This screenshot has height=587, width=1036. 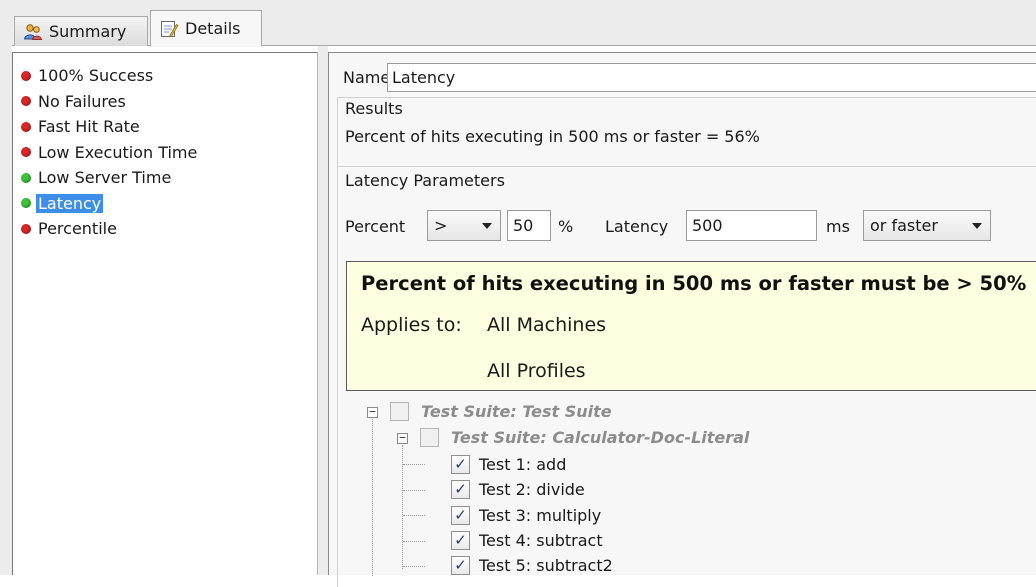 I want to click on tree-test-item: Test 4: subtract, so click(x=541, y=540).